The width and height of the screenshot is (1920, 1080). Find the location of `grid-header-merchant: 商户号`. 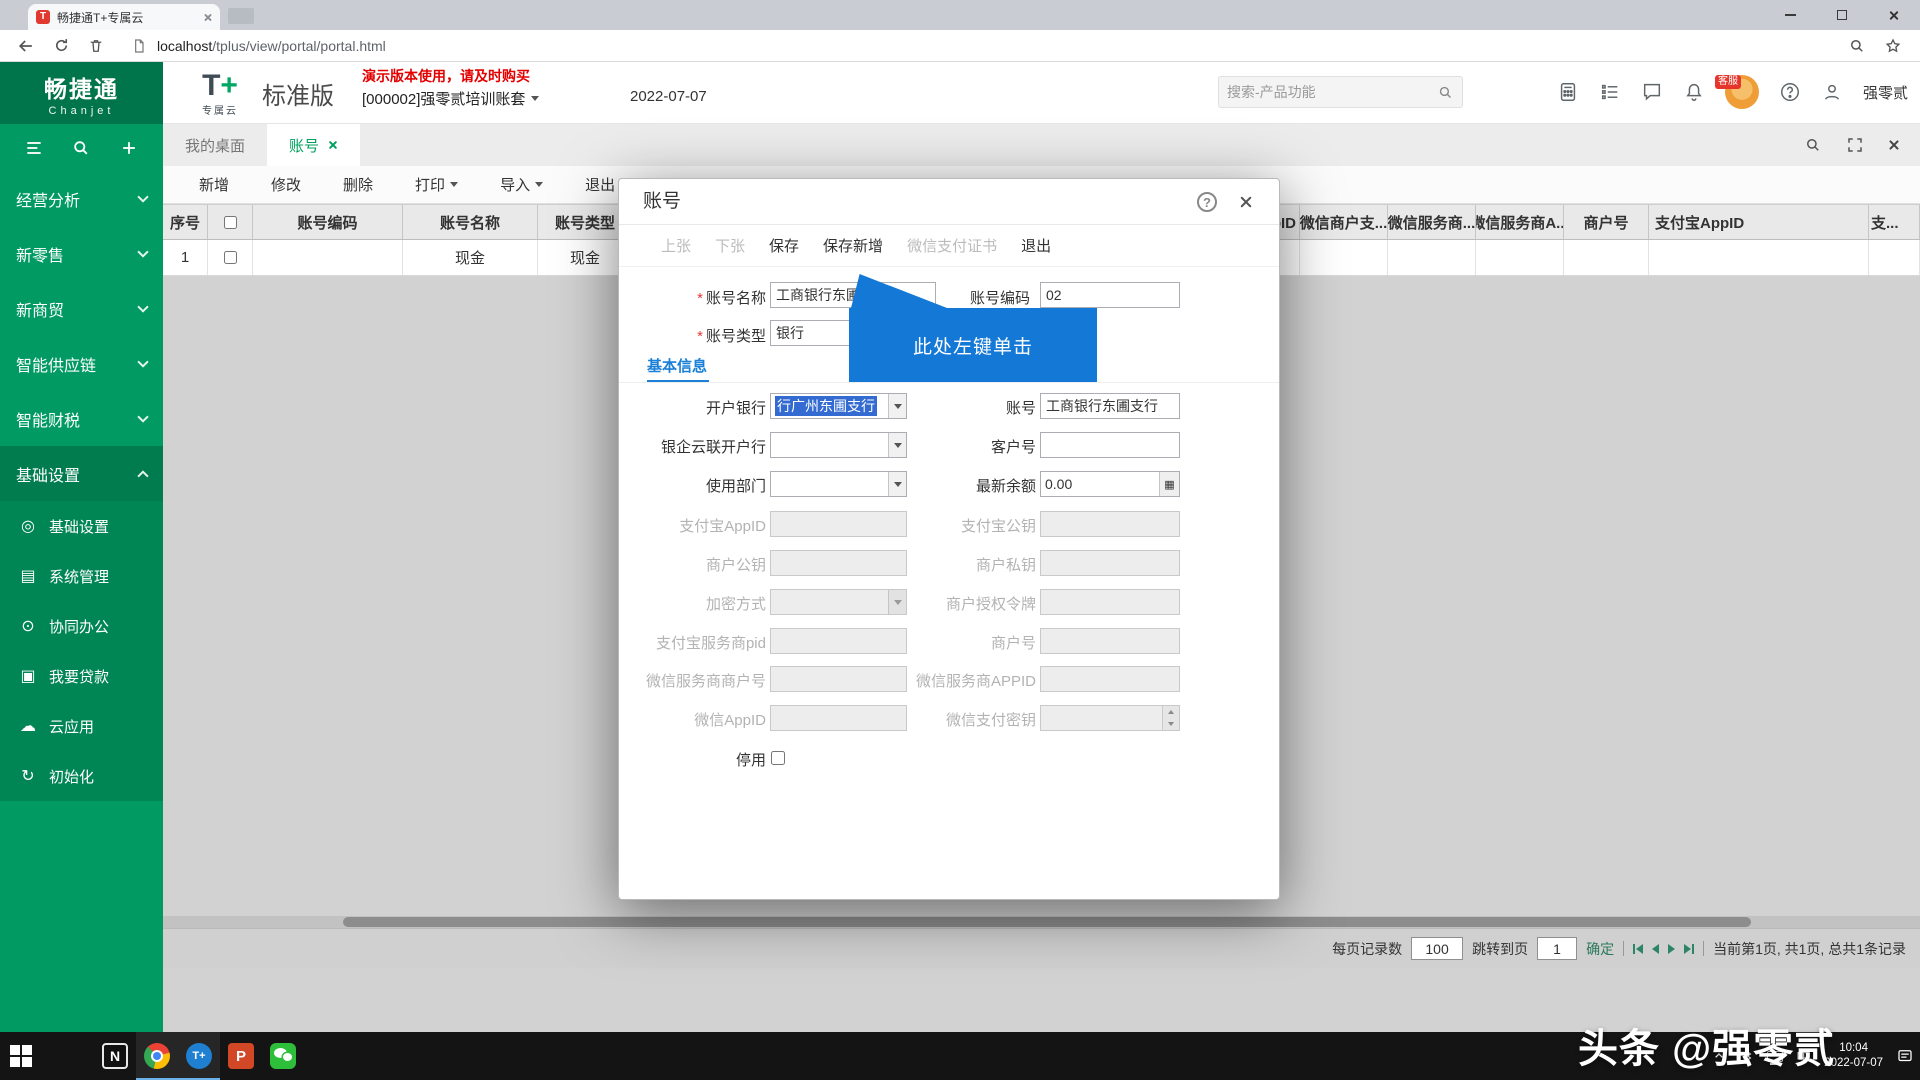

grid-header-merchant: 商户号 is located at coordinates (1606, 222).